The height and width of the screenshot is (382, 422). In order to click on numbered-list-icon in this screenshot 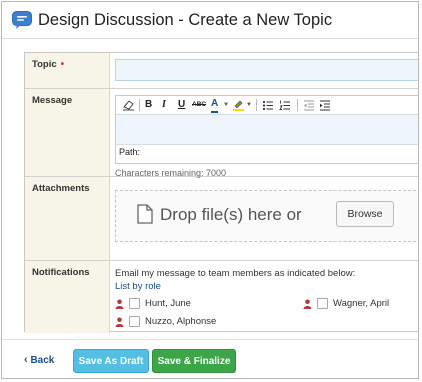, I will do `click(285, 105)`.